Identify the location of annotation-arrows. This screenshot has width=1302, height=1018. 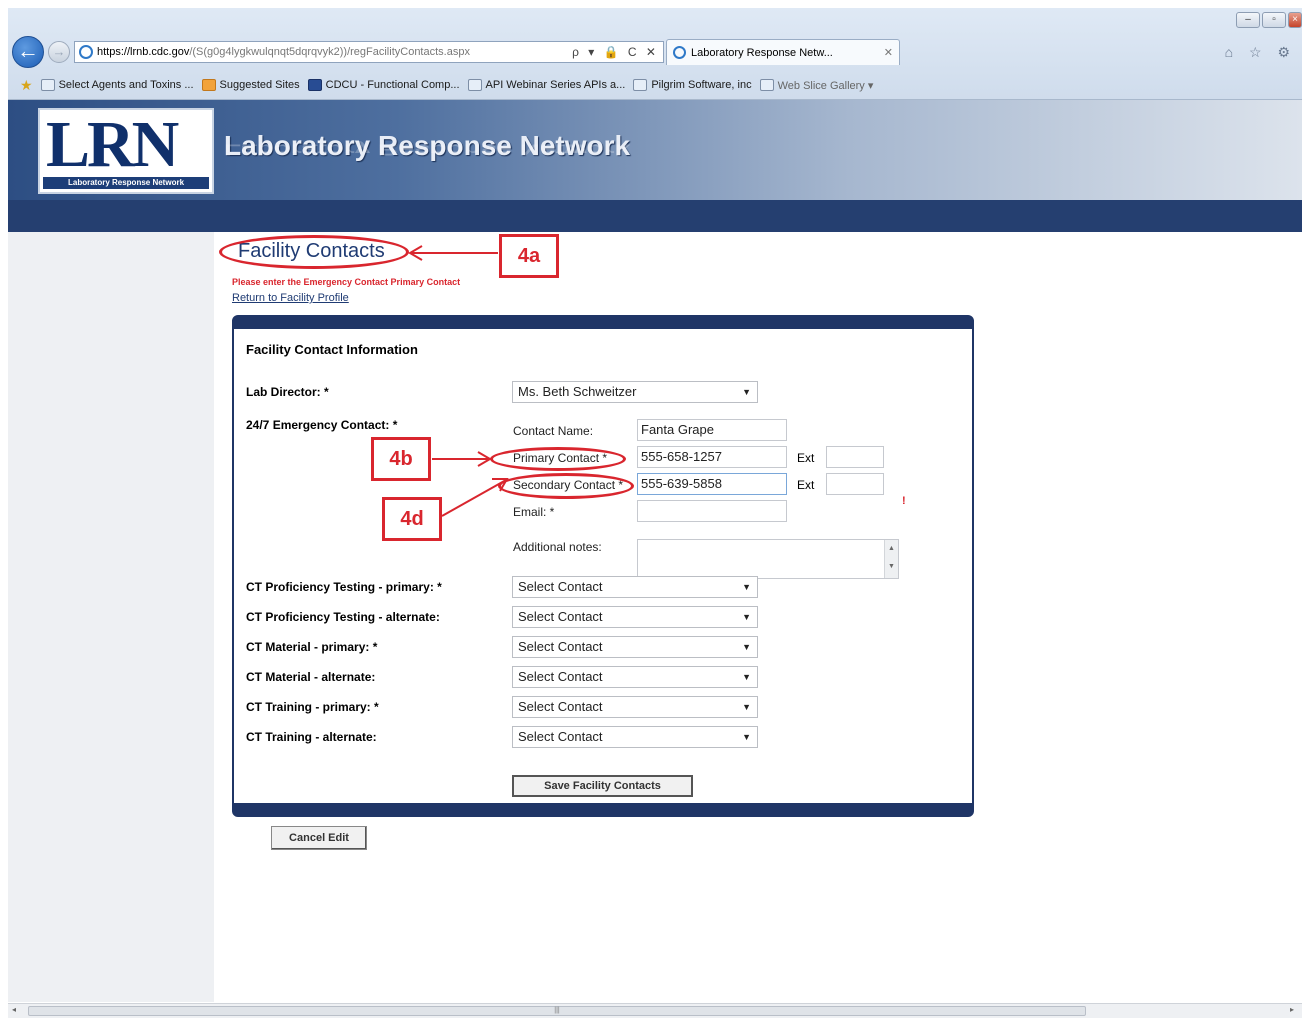
(458, 381).